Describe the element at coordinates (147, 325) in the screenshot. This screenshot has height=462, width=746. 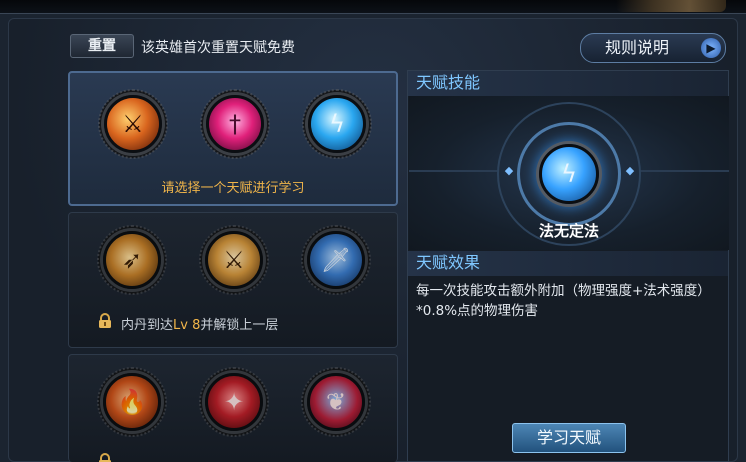
I see `unlock-prefix: 内丹到达` at that location.